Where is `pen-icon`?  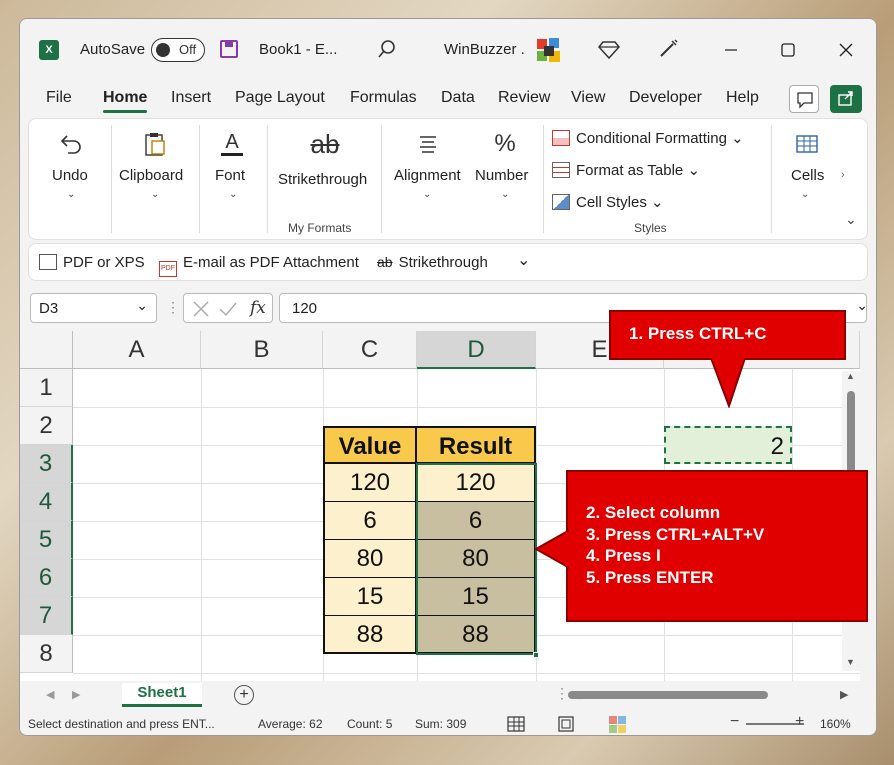 pen-icon is located at coordinates (668, 49).